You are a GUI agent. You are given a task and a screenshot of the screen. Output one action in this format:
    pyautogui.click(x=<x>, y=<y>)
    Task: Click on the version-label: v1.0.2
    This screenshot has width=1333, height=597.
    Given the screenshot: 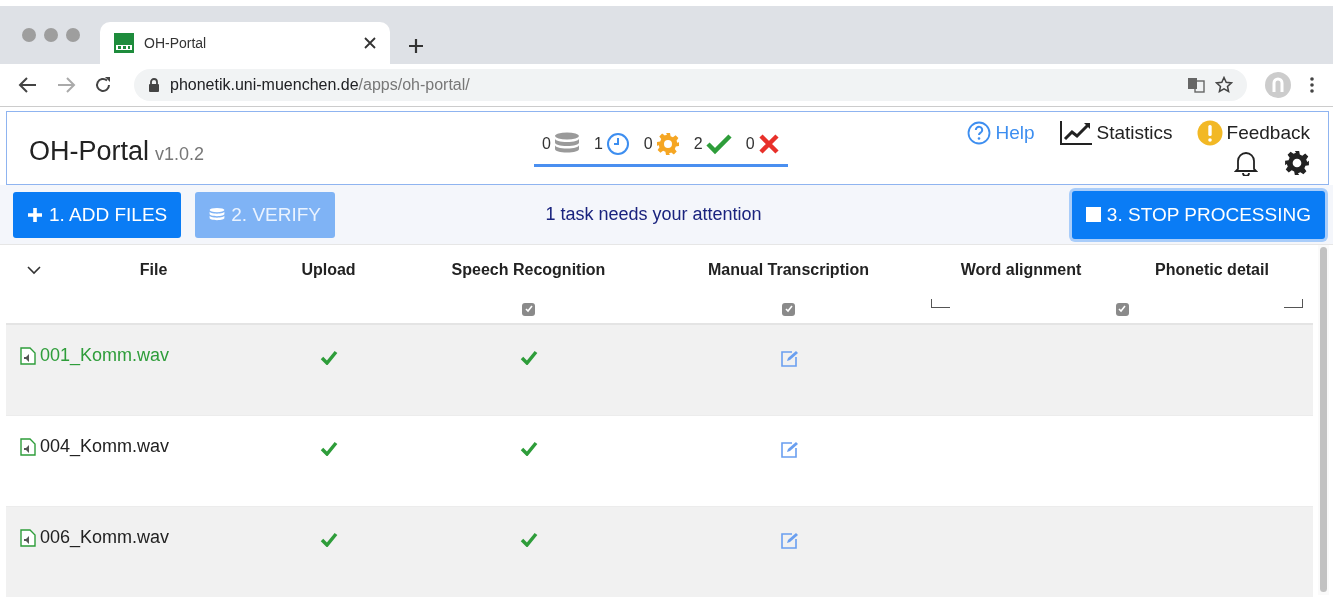 What is the action you would take?
    pyautogui.click(x=180, y=154)
    